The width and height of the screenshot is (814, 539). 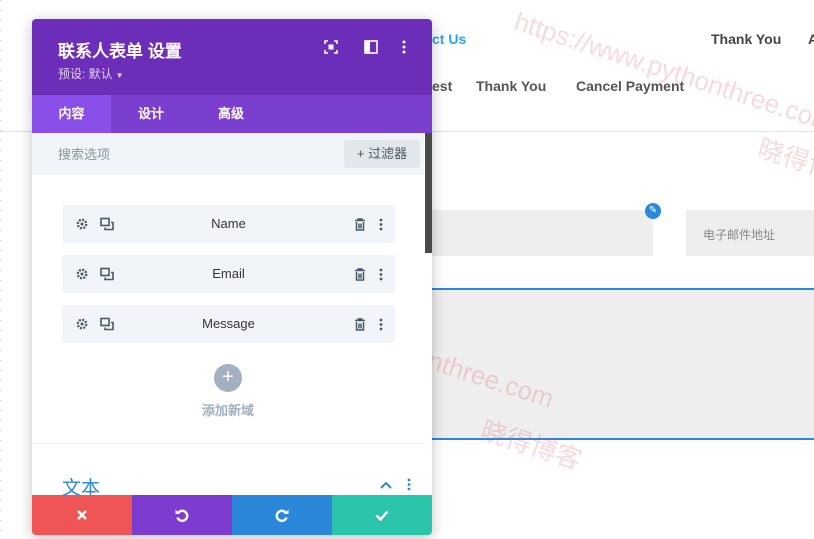 I want to click on field-item-message: Message, so click(x=228, y=324).